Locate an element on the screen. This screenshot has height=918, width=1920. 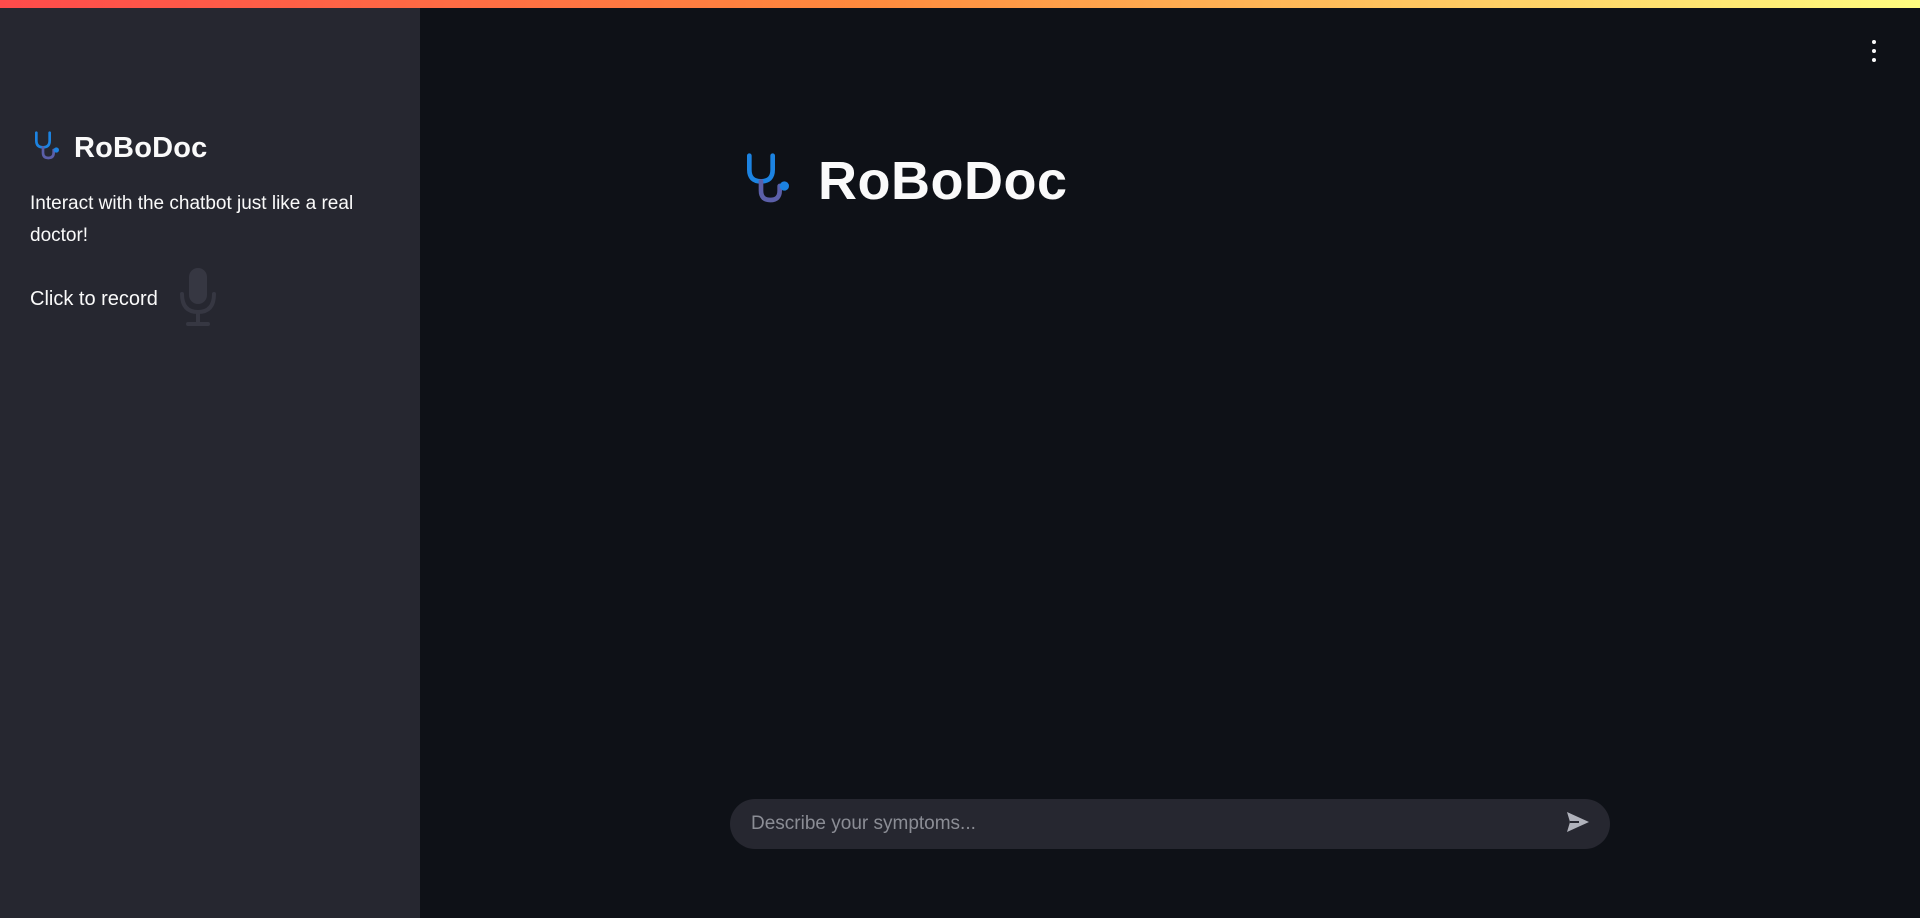
microphone-icon is located at coordinates (198, 299).